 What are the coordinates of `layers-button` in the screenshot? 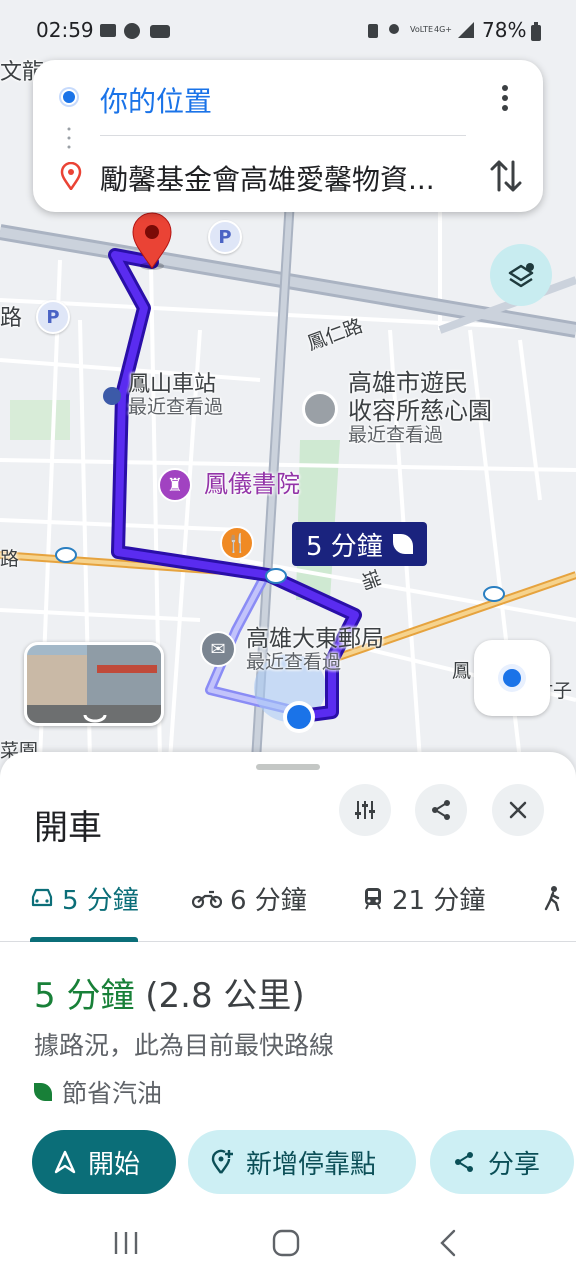 It's located at (521, 275).